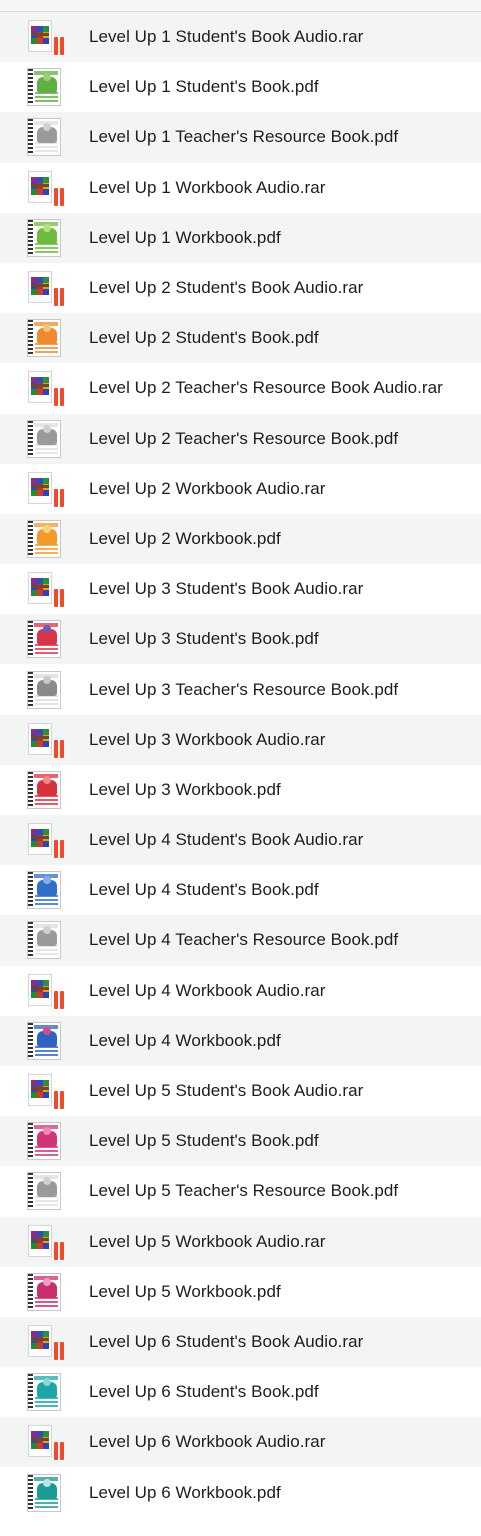 The height and width of the screenshot is (1536, 481). I want to click on file-name: Level Up 4 Student's Book.pdf, so click(204, 890).